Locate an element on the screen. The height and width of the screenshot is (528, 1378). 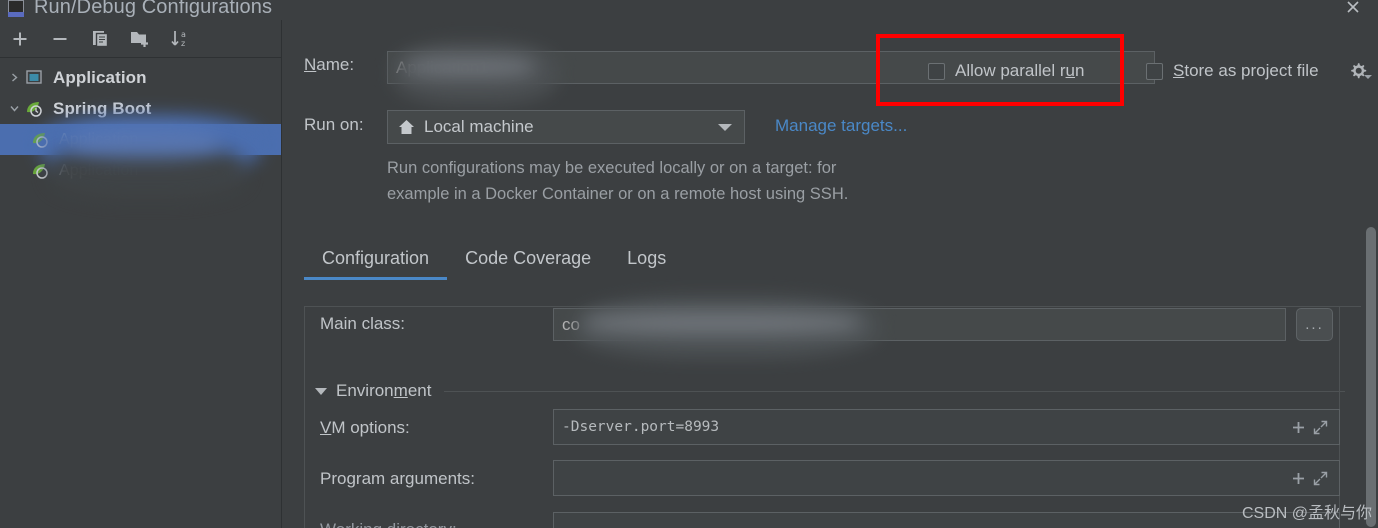
svg-text: z is located at coordinates (183, 43).